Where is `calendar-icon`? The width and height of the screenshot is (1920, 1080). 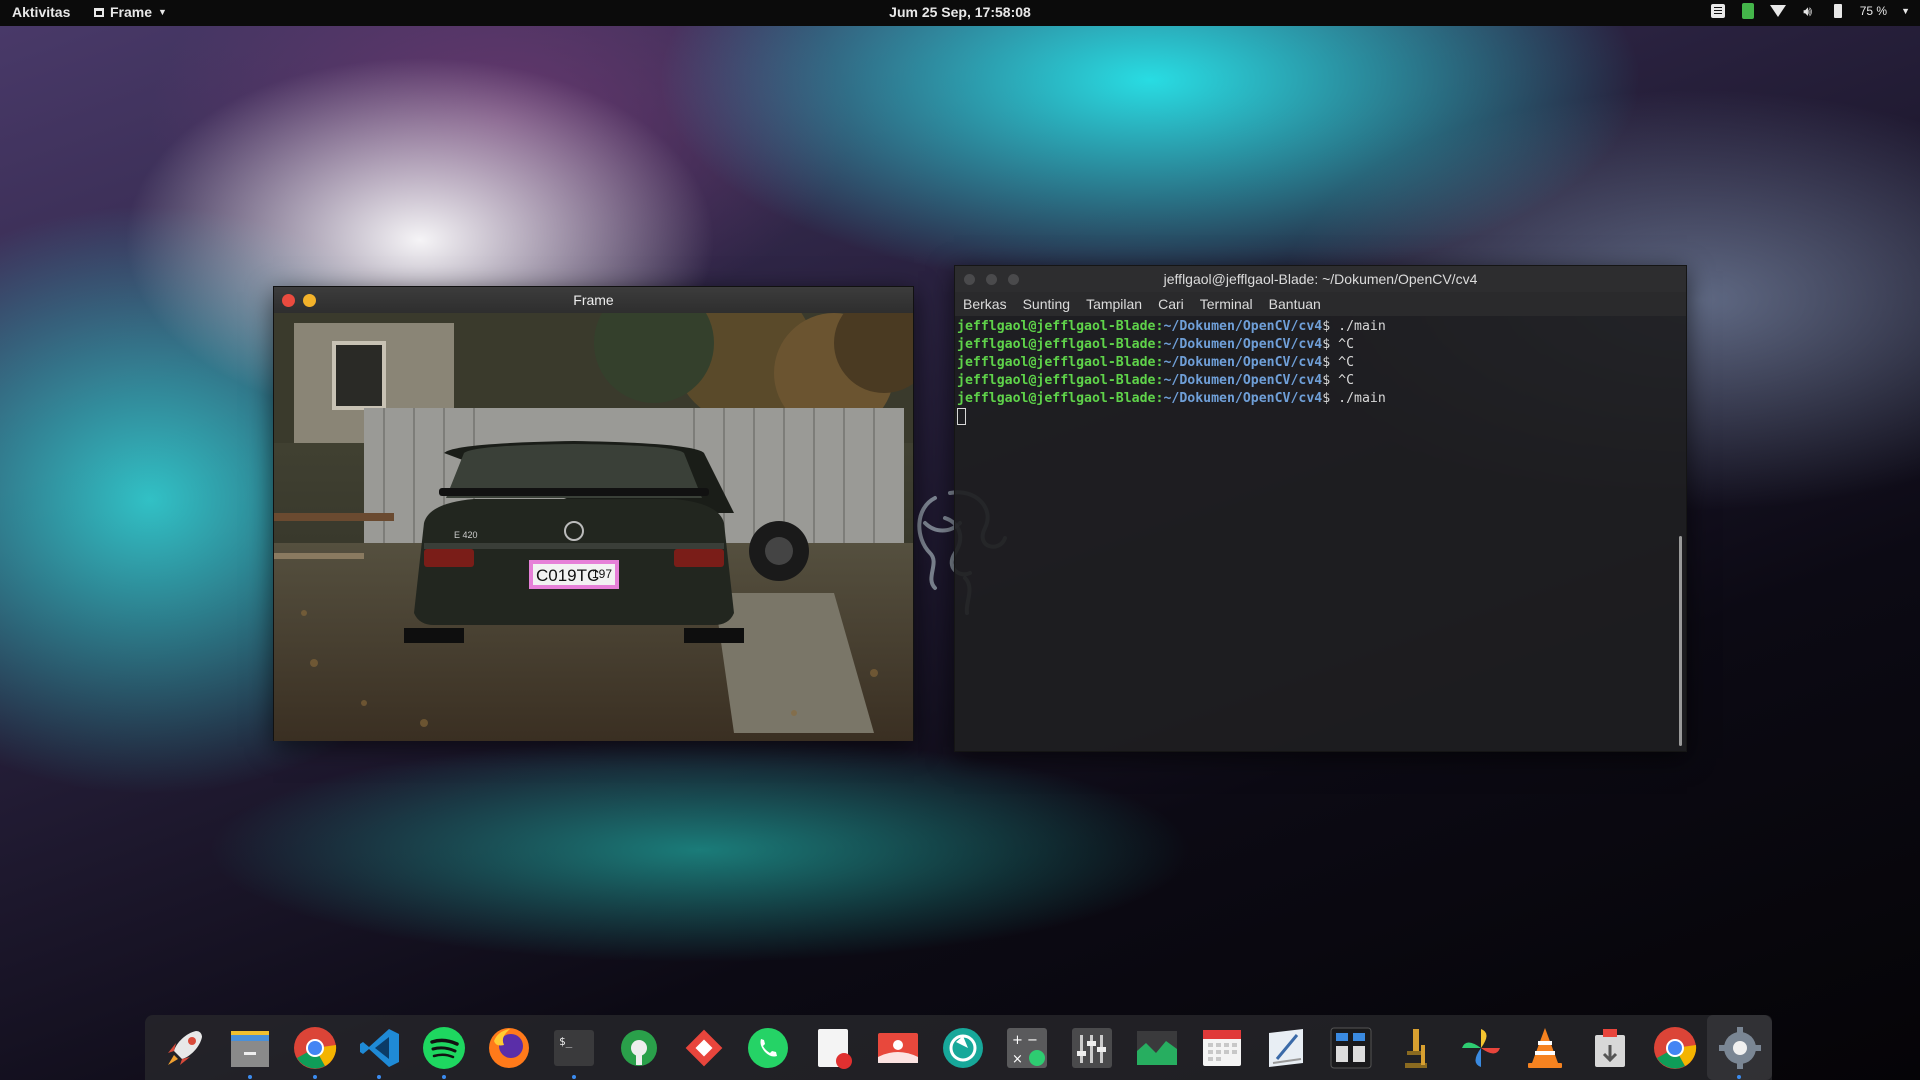
calendar-icon is located at coordinates (1221, 1047).